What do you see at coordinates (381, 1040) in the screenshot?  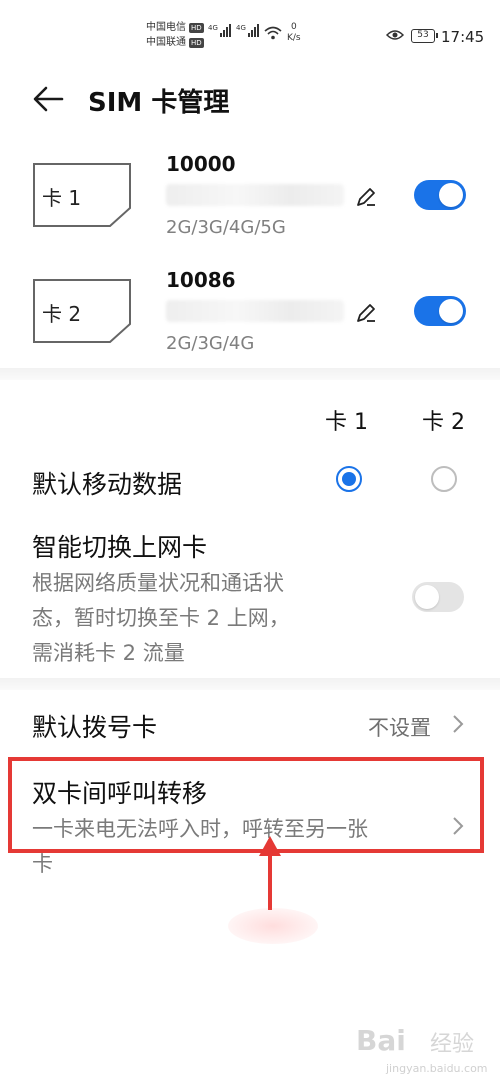 I see `watermark-brand: Bai` at bounding box center [381, 1040].